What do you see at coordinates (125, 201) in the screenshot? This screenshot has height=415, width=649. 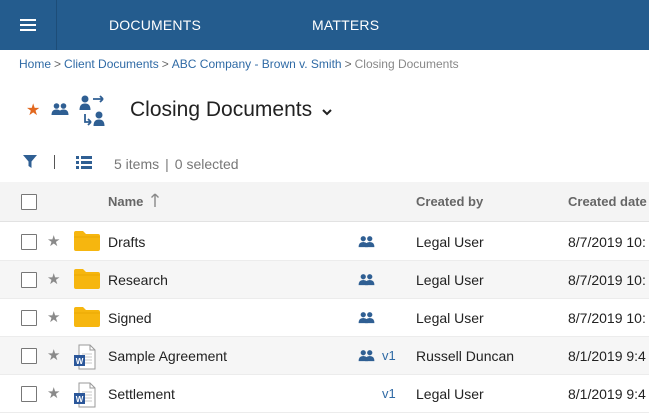 I see `column-header-name: Name` at bounding box center [125, 201].